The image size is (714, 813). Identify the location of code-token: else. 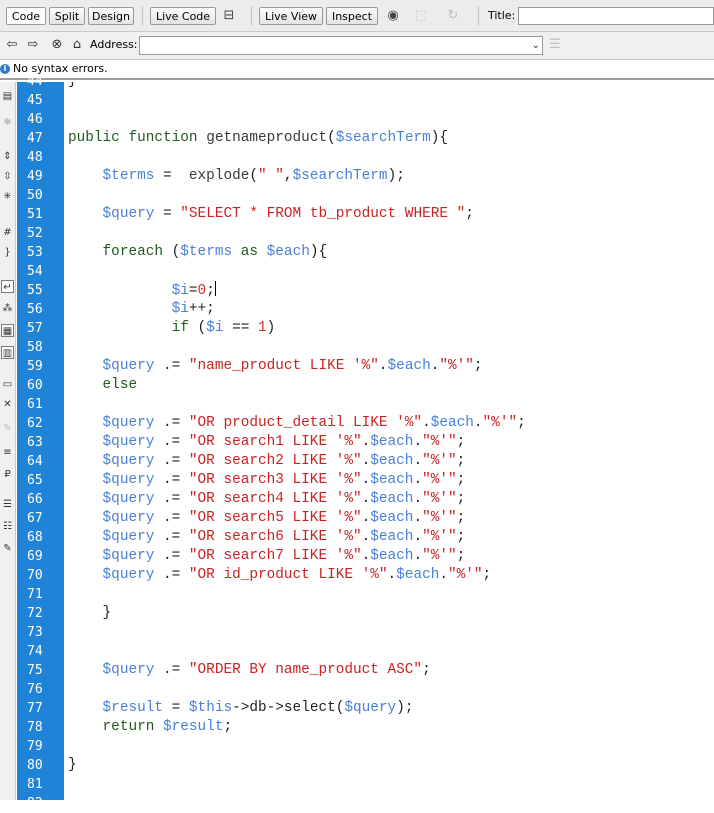
(103, 385).